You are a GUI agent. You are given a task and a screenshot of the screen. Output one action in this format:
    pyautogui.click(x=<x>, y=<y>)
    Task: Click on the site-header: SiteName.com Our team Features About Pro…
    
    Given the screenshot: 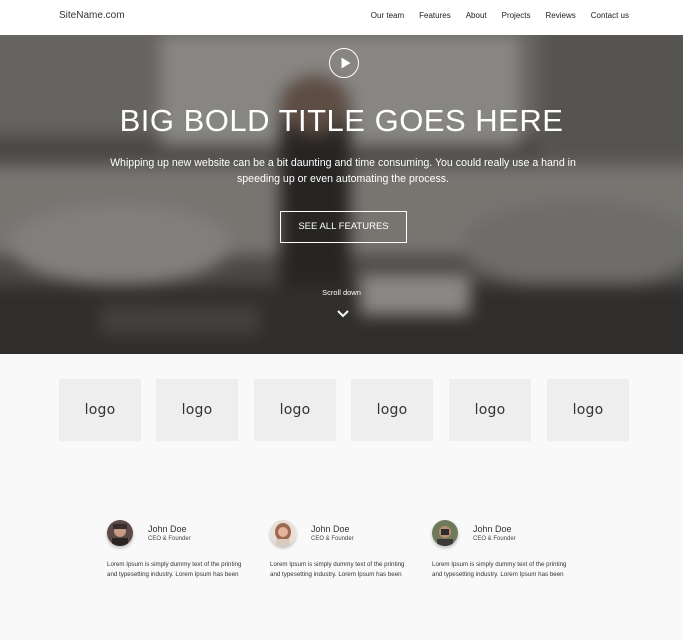 What is the action you would take?
    pyautogui.click(x=341, y=17)
    